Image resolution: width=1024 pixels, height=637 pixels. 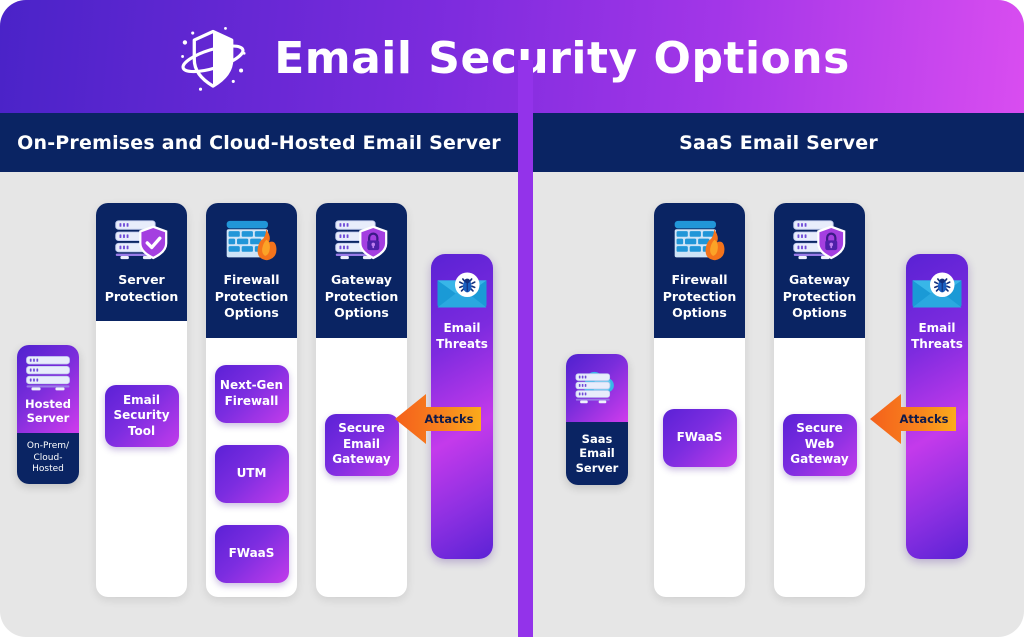 What do you see at coordinates (819, 444) in the screenshot?
I see `pill-secure-web-gateway: Secure Web Gateway` at bounding box center [819, 444].